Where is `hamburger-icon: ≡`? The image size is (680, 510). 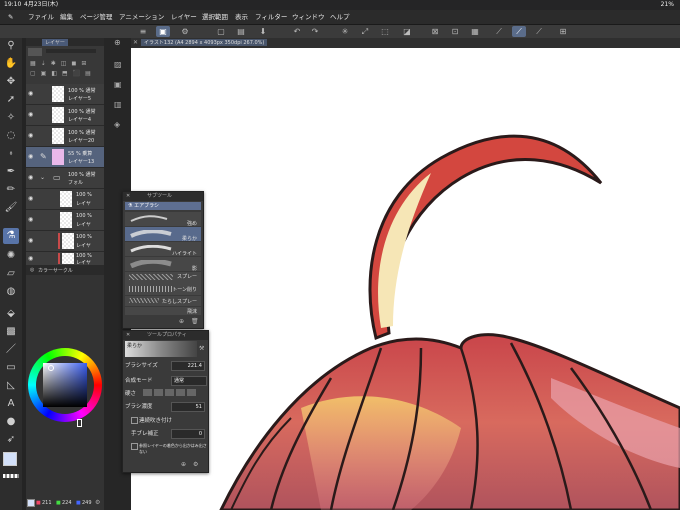
hamburger-icon: ≡ is located at coordinates (143, 31).